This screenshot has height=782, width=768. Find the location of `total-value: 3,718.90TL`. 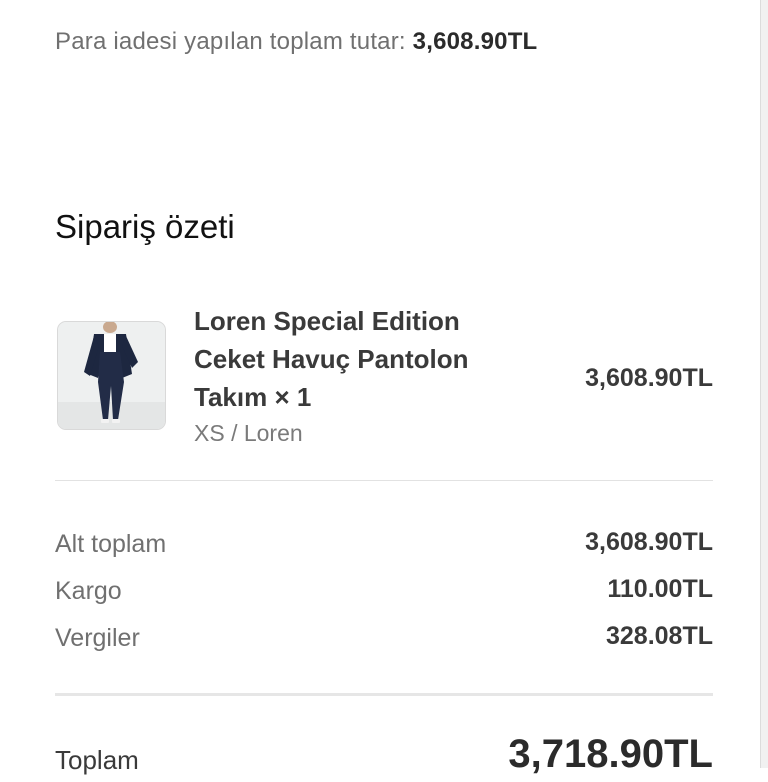

total-value: 3,718.90TL is located at coordinates (610, 754).